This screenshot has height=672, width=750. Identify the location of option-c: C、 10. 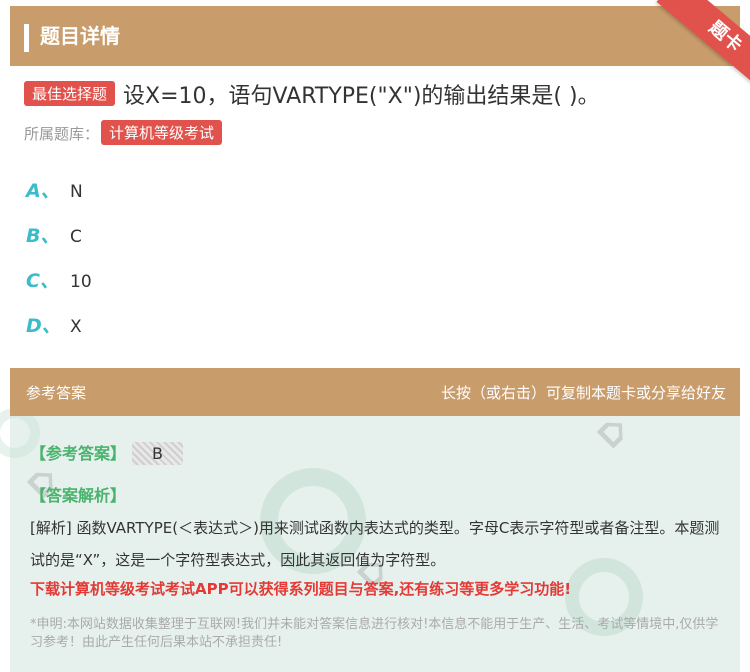
(59, 279).